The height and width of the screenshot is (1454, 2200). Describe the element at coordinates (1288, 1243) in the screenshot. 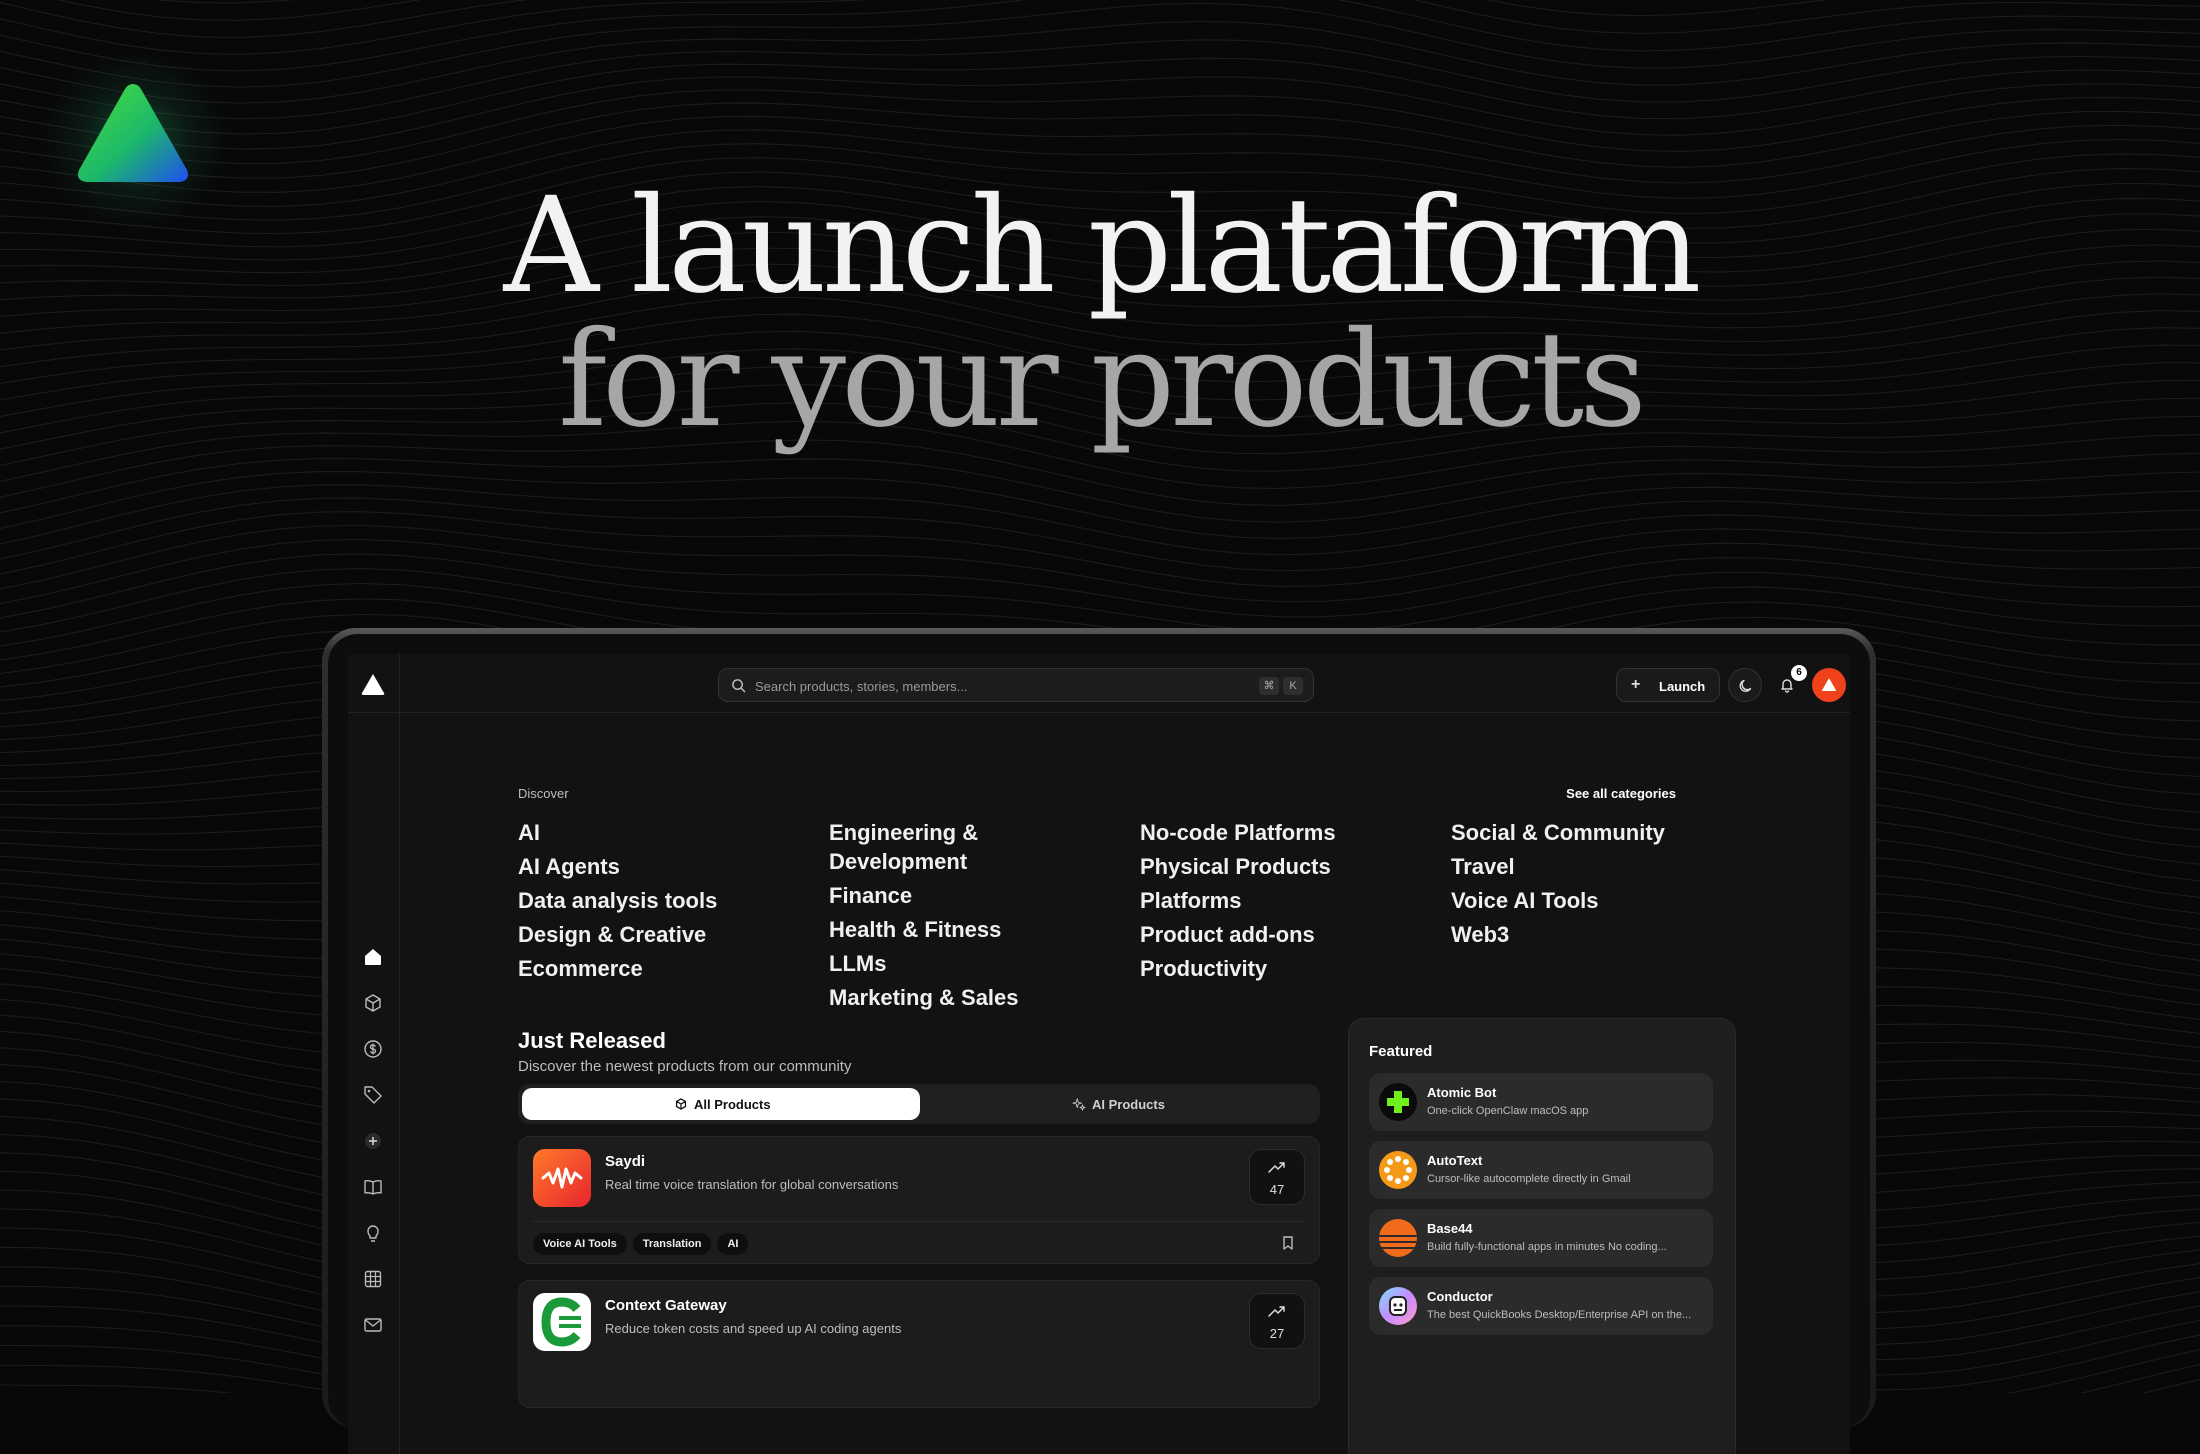

I see `bookmark-icon` at that location.